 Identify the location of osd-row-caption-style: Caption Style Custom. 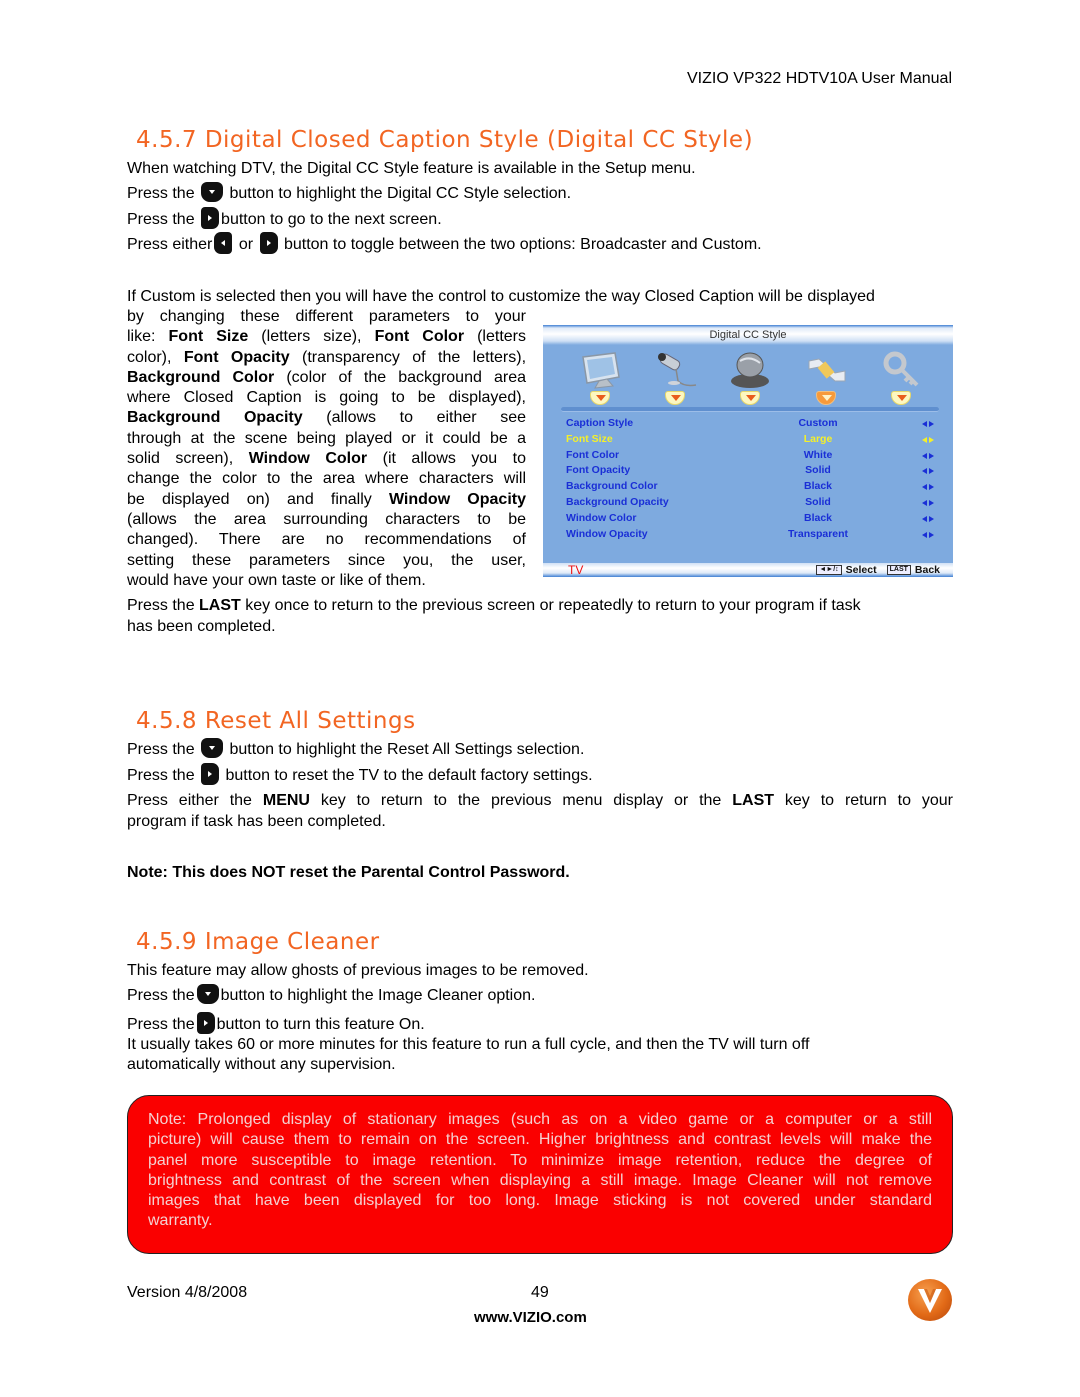
(748, 425).